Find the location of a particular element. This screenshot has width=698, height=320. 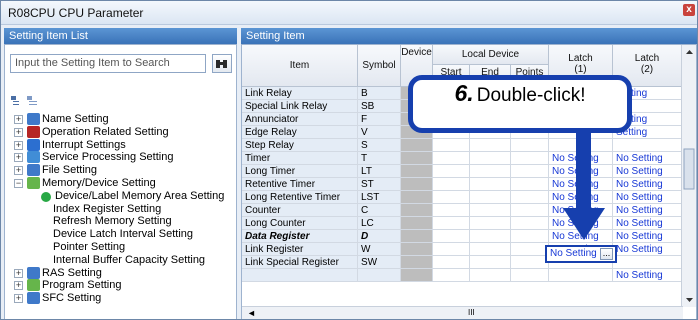

row-symbol: ST is located at coordinates (379, 184).